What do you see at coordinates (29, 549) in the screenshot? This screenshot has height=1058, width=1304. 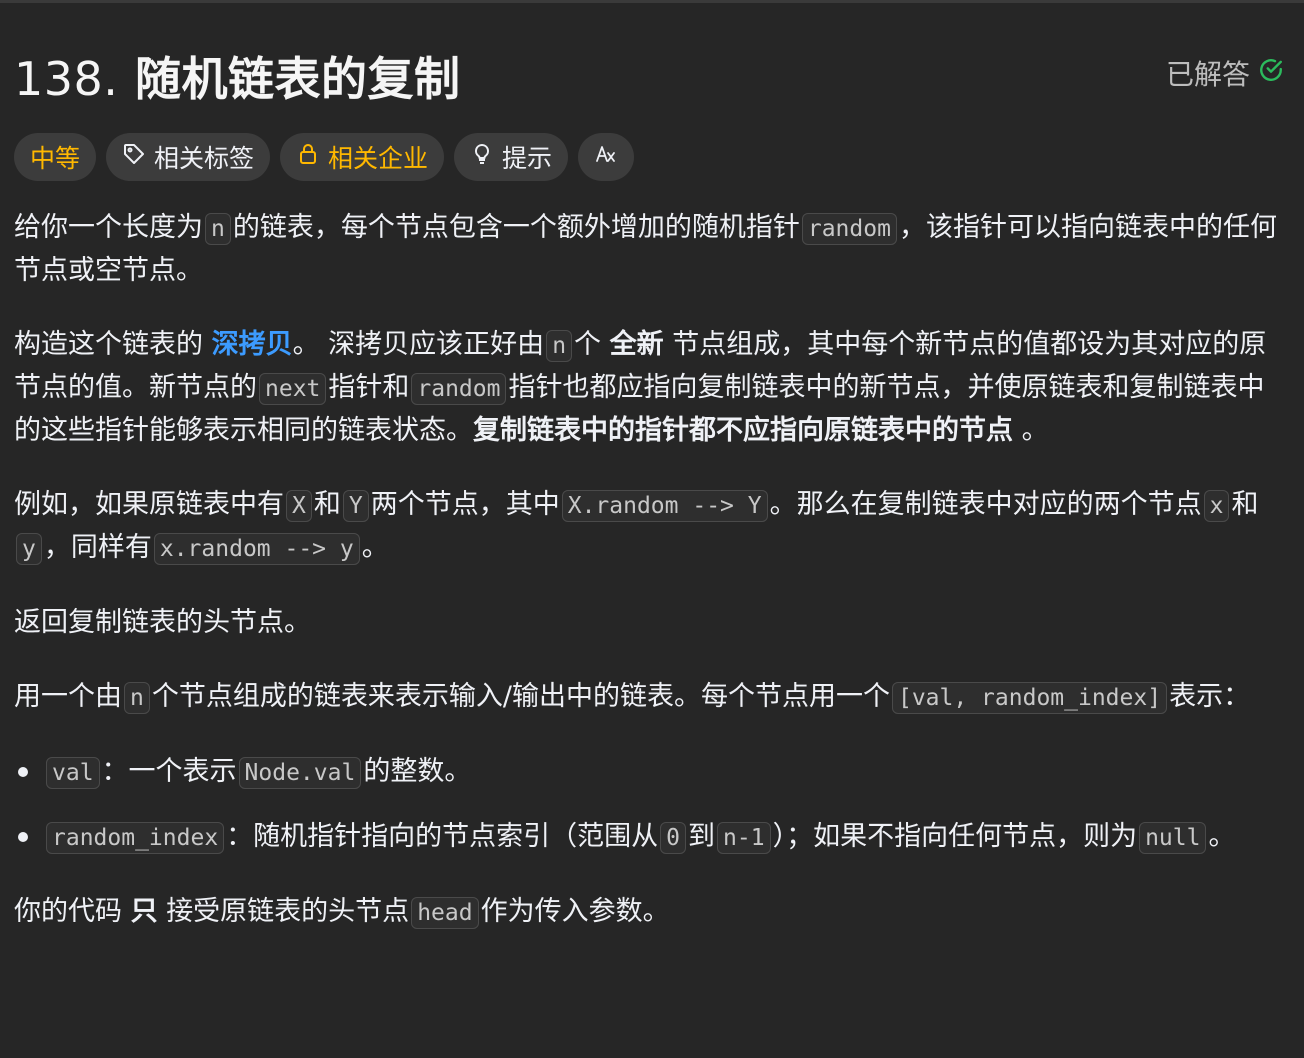 I see `inline-code: y` at bounding box center [29, 549].